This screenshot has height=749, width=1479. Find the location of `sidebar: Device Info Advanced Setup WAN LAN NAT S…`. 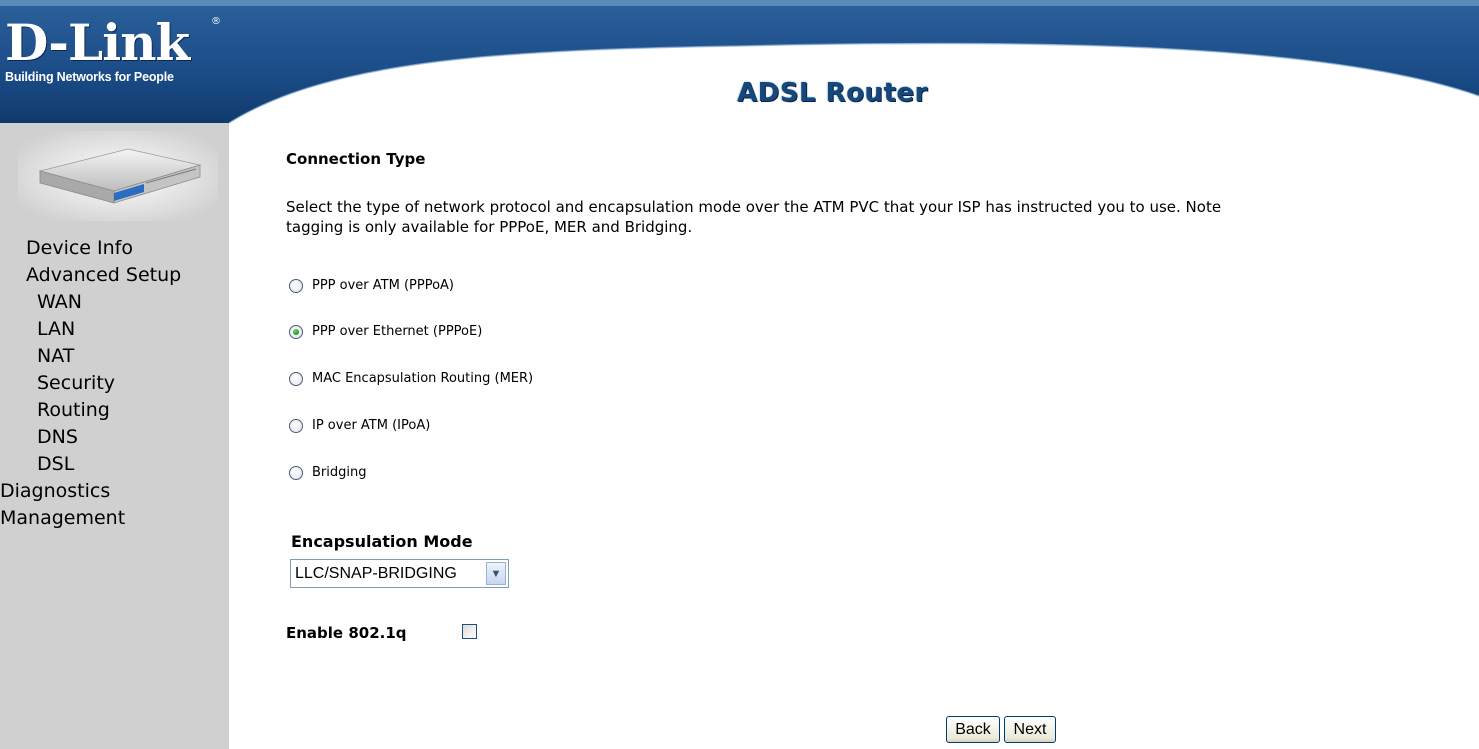

sidebar: Device Info Advanced Setup WAN LAN NAT S… is located at coordinates (114, 436).